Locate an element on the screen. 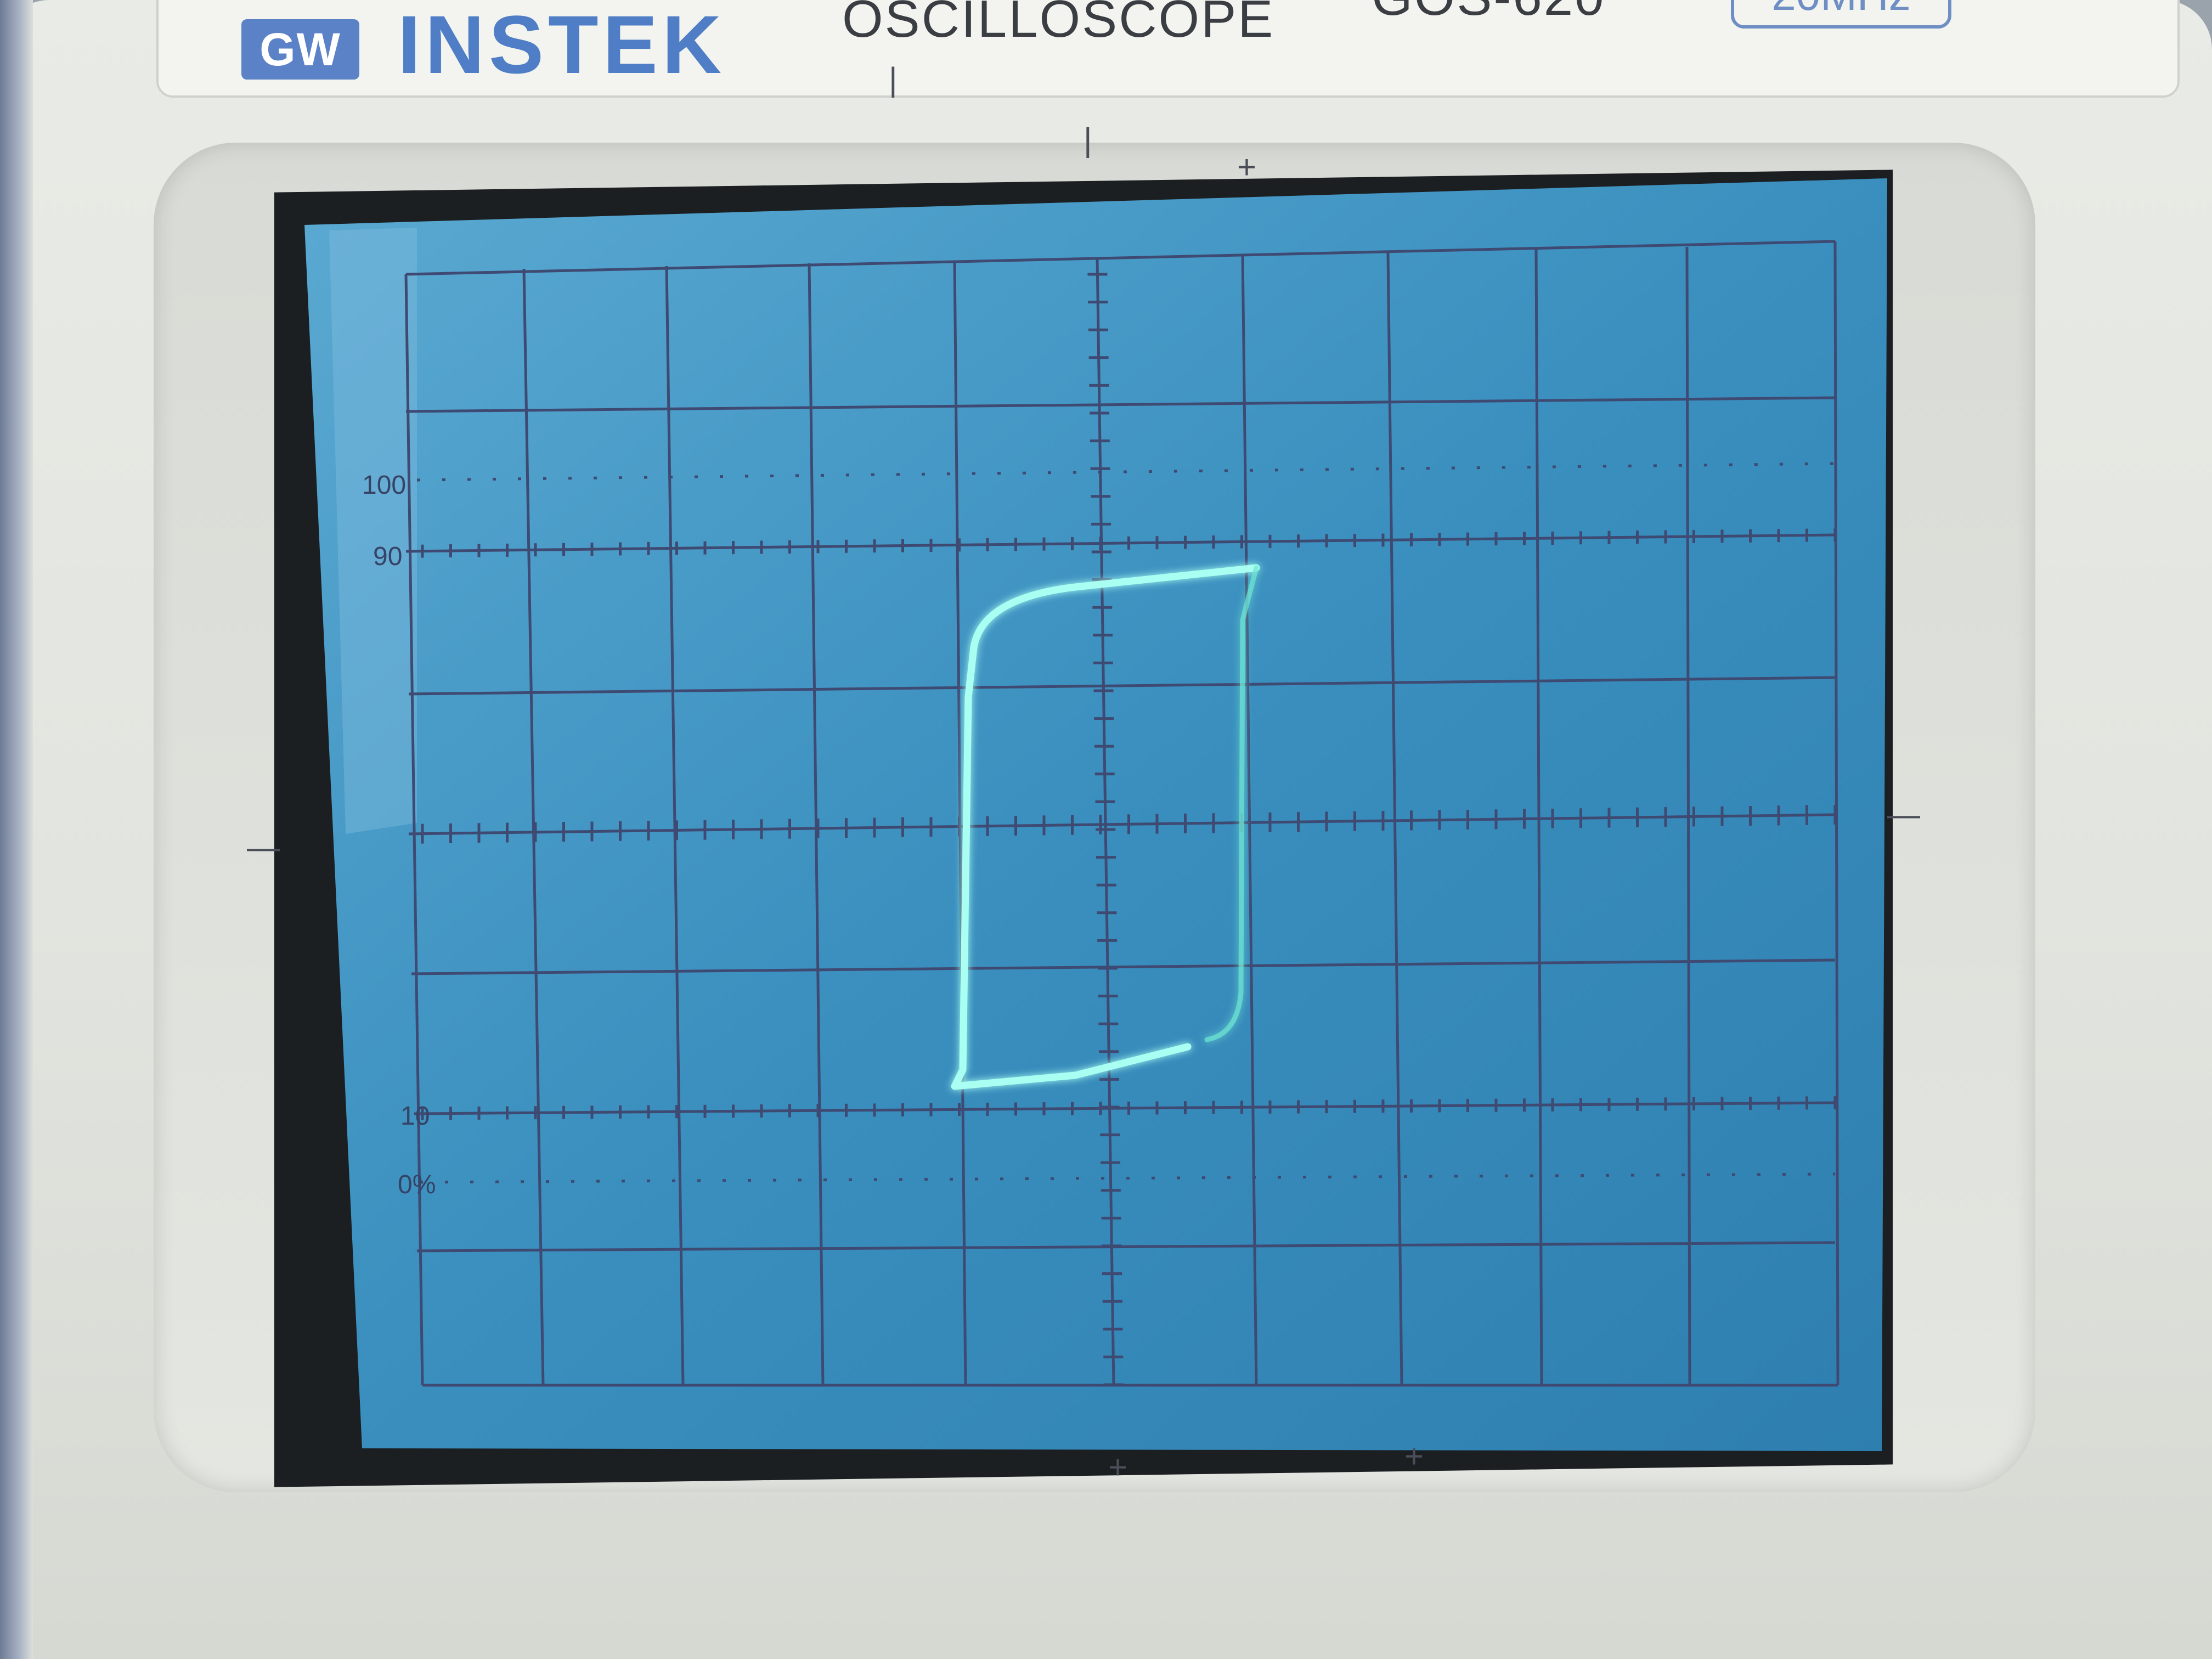 This screenshot has height=1659, width=2212. label-0-percent: 0% is located at coordinates (417, 1184).